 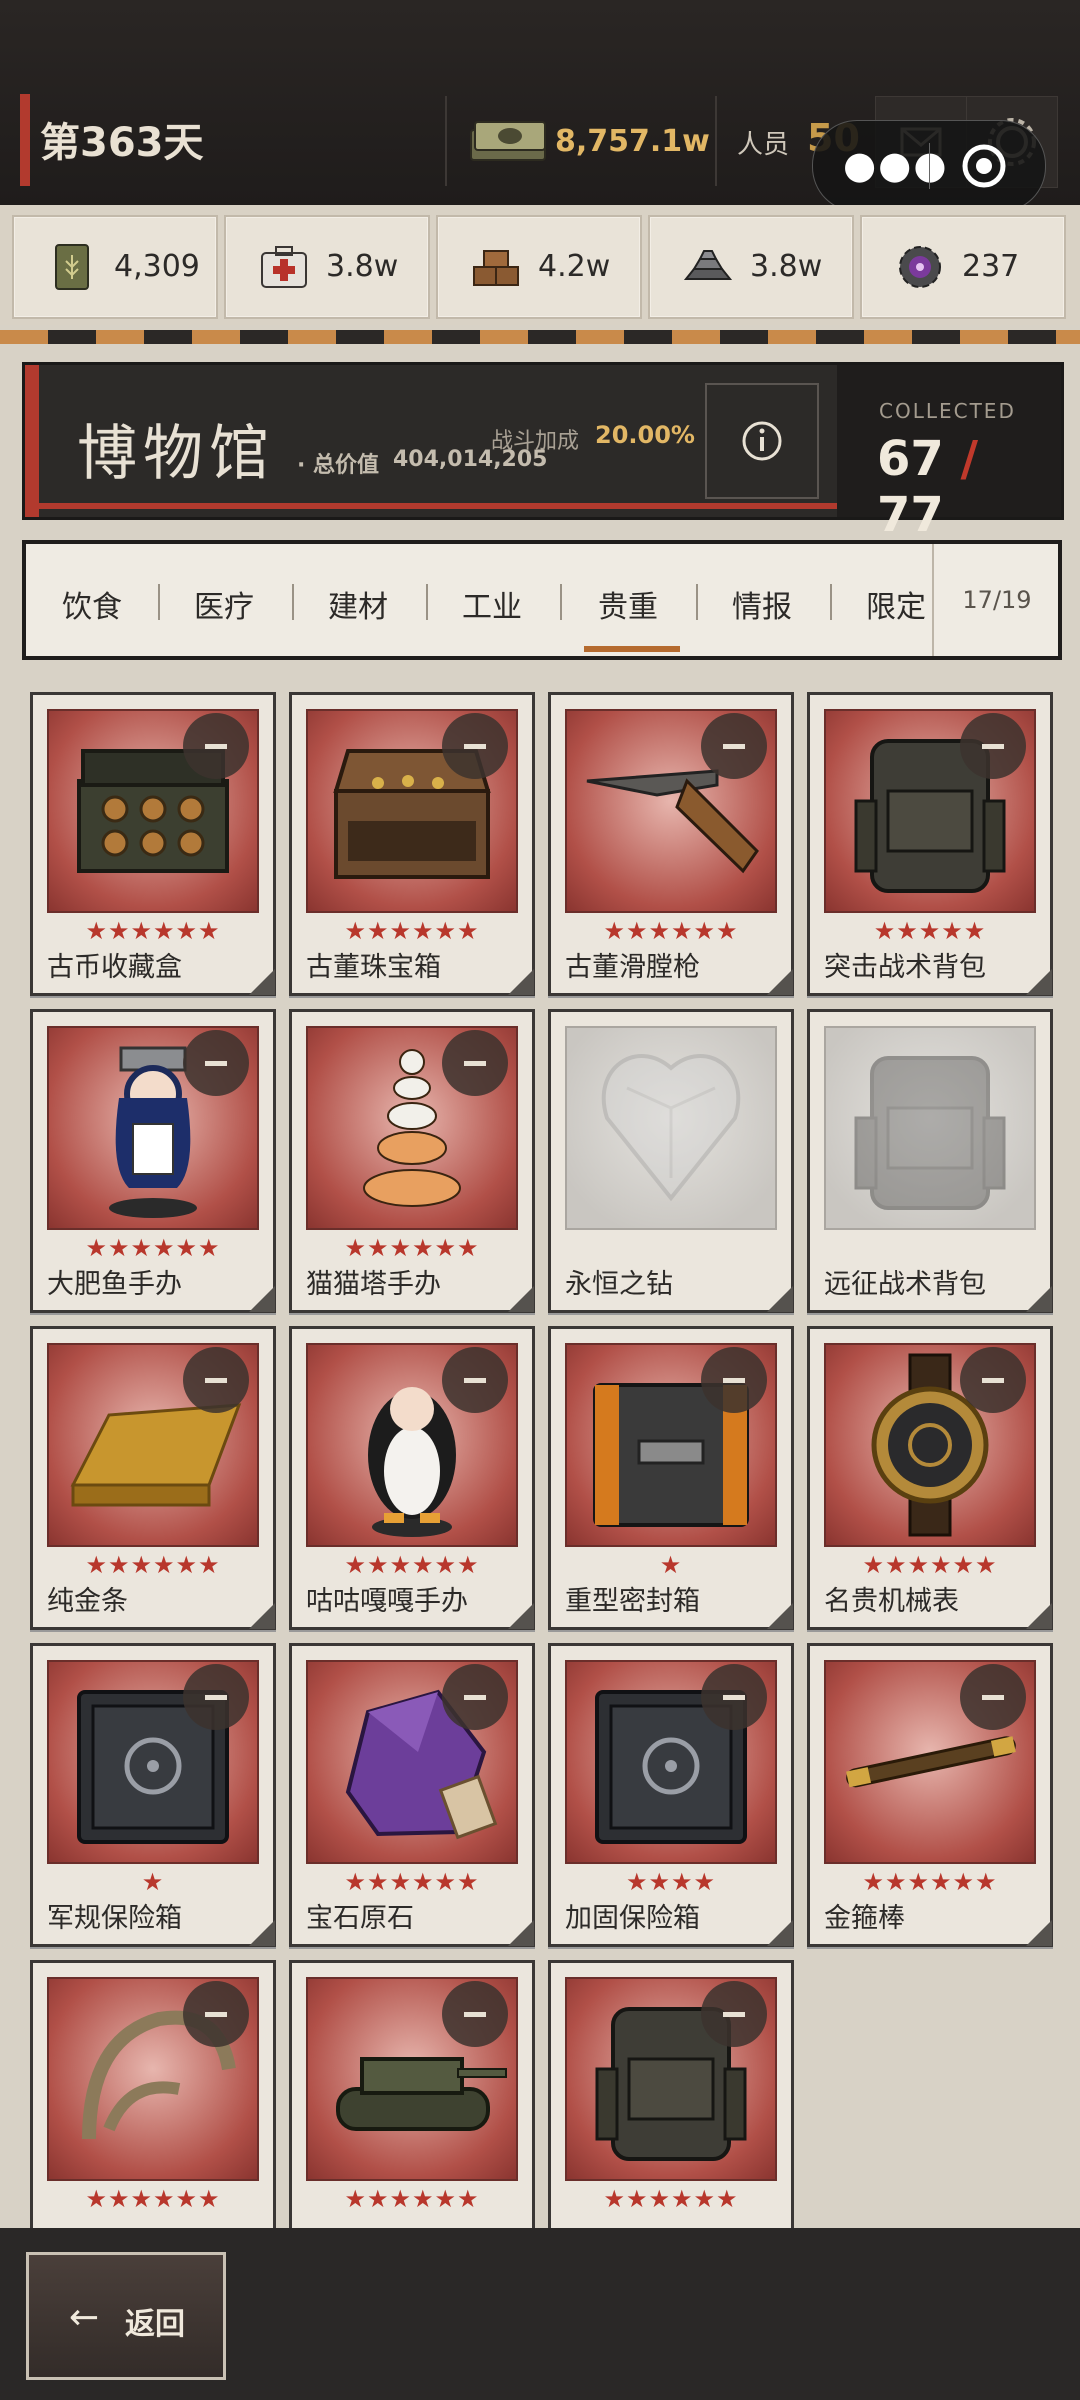 I want to click on hazard-stripe-divider, so click(x=540, y=337).